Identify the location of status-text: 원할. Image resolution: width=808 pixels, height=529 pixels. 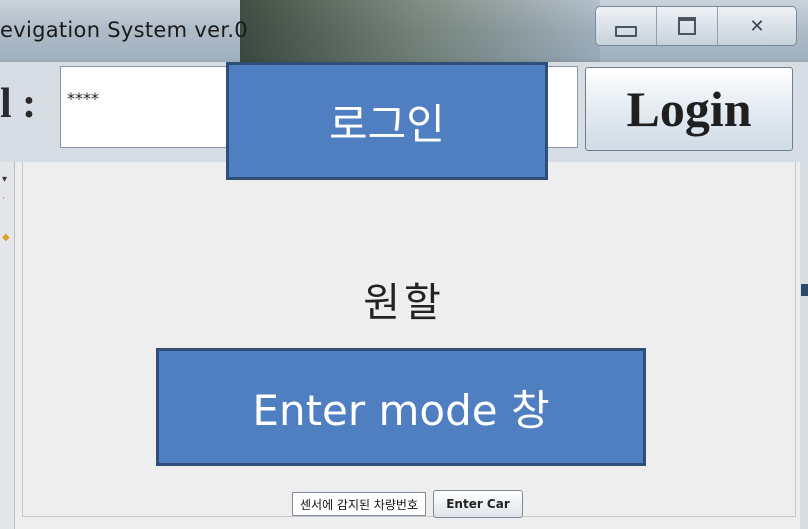
(404, 303).